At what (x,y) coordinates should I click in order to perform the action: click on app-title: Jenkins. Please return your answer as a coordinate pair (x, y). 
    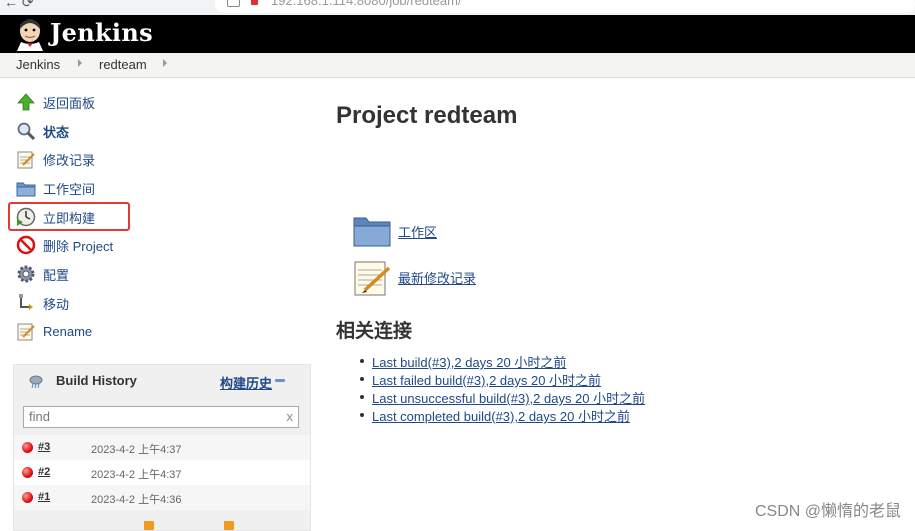
    Looking at the image, I should click on (101, 32).